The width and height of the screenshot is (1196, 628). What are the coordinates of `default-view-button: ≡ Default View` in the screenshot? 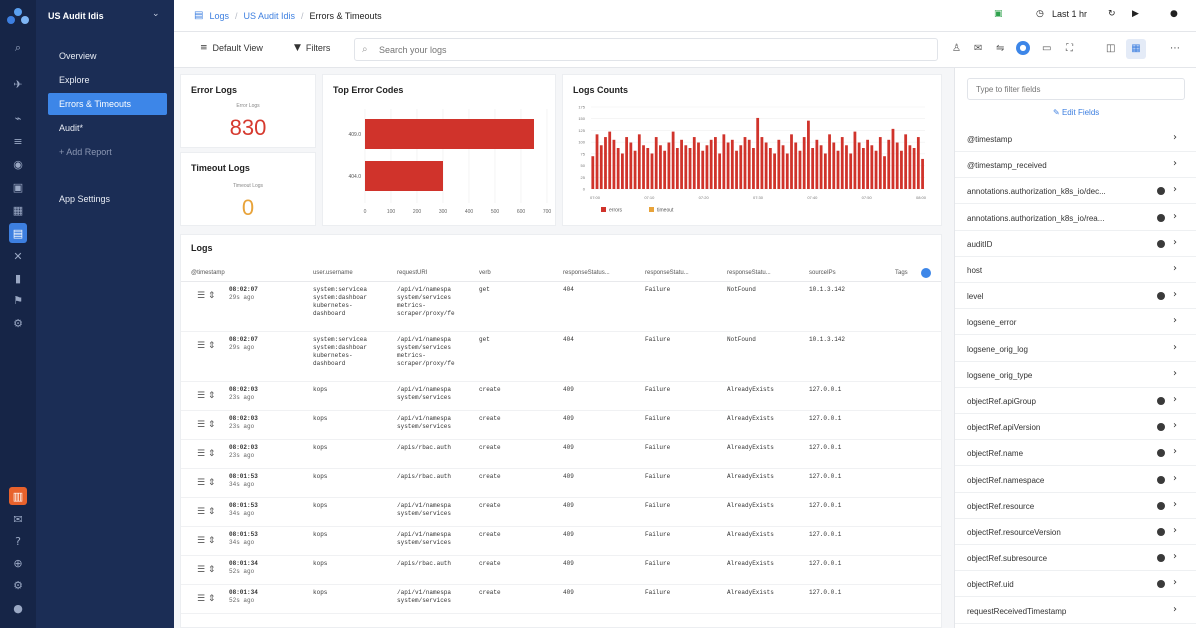 It's located at (231, 48).